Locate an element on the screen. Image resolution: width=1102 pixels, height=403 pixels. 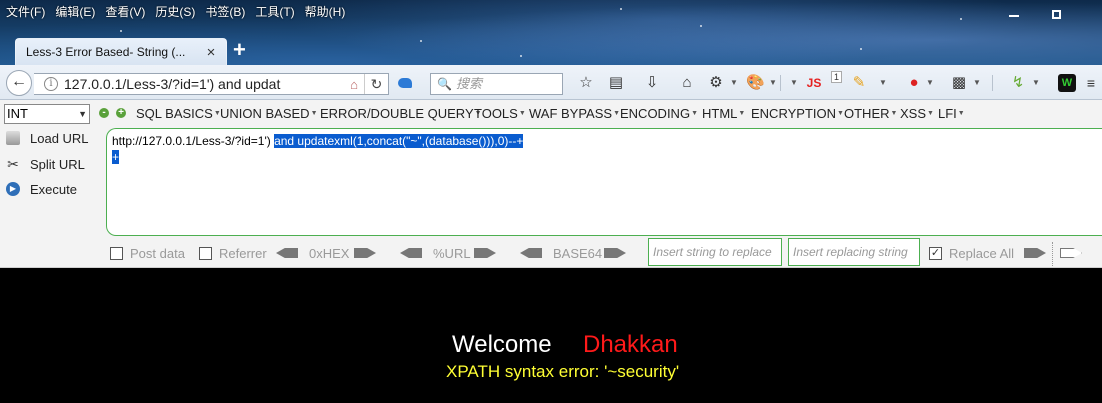
tab-active: Less-3 Error Based- String (... × is located at coordinates (121, 51).